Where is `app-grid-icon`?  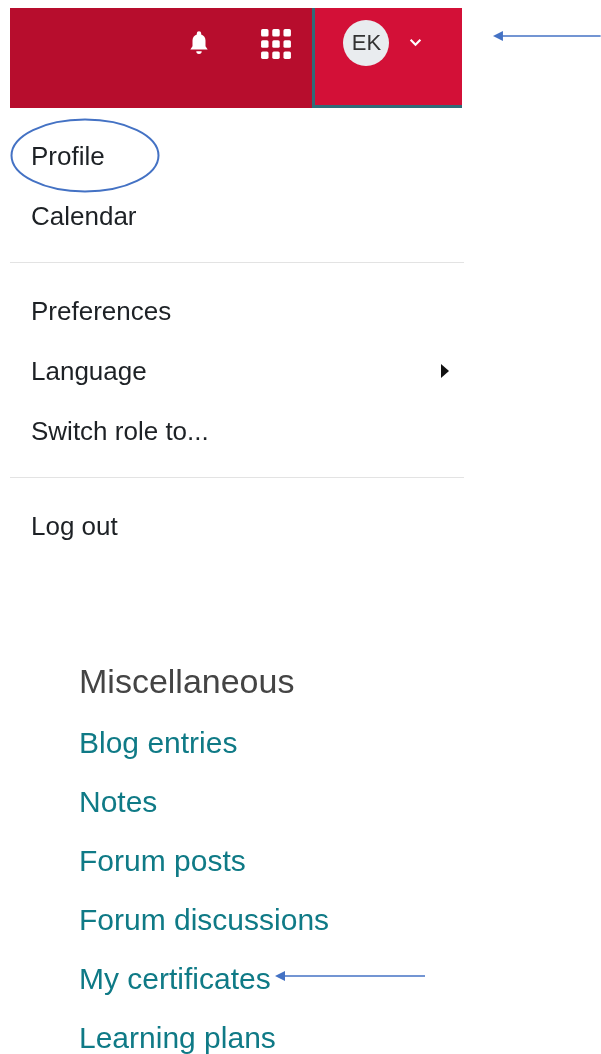 app-grid-icon is located at coordinates (276, 44).